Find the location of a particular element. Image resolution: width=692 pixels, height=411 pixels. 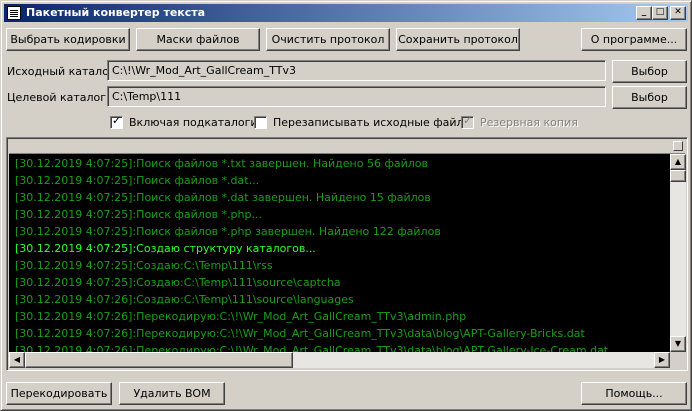

target-dir-field: C:\Temp\111 is located at coordinates (356, 96).